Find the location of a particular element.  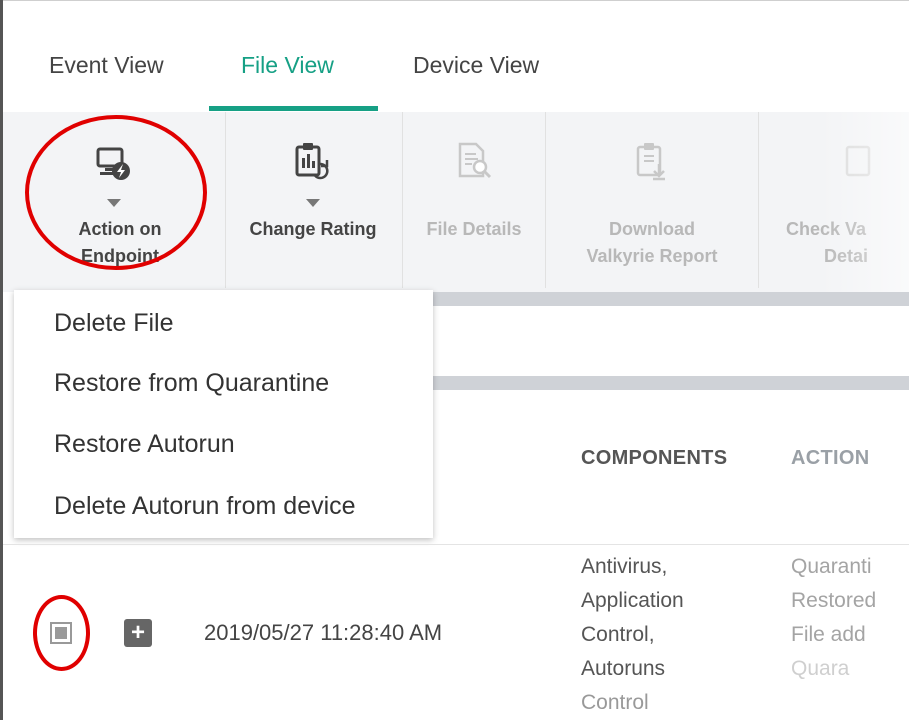

row-components-line: Application is located at coordinates (632, 600).